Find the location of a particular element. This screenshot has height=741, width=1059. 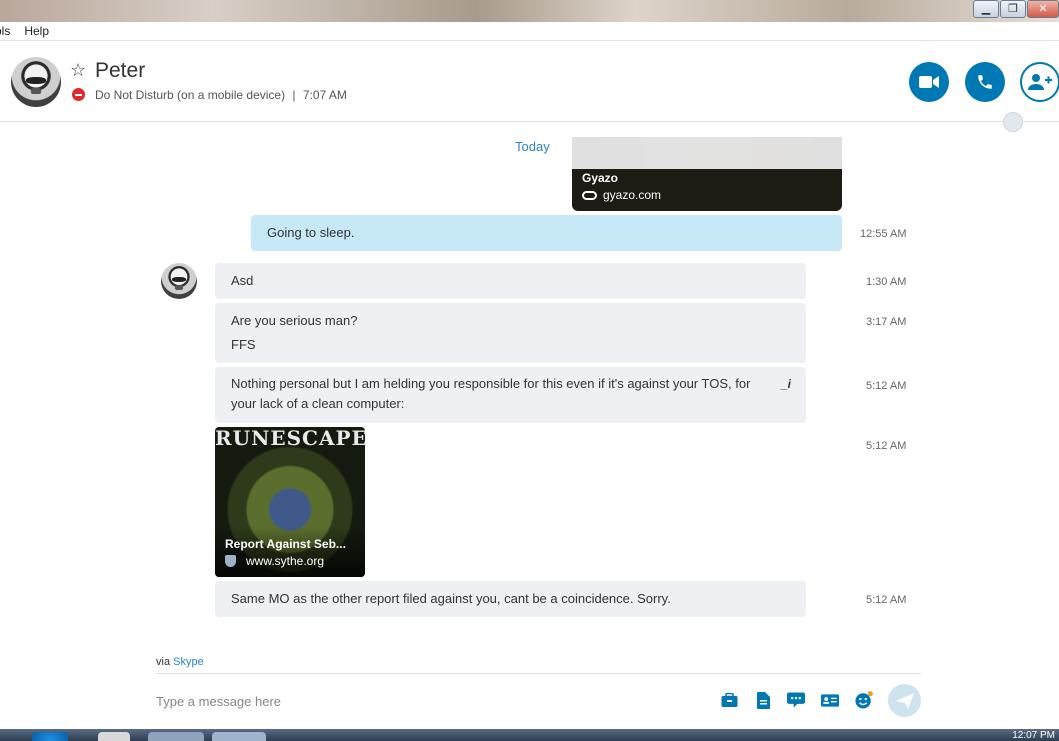

favorite-star-icon: ☆ is located at coordinates (78, 70).